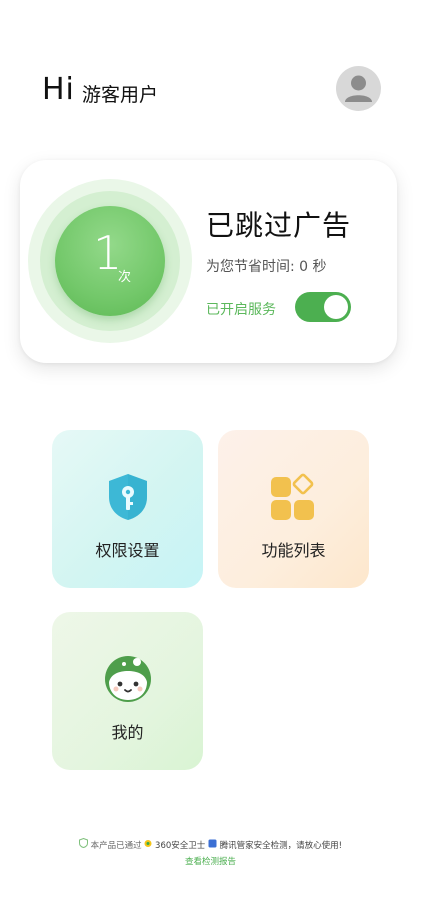 The image size is (421, 915). I want to click on footer-pre: 本产品已通过, so click(116, 846).